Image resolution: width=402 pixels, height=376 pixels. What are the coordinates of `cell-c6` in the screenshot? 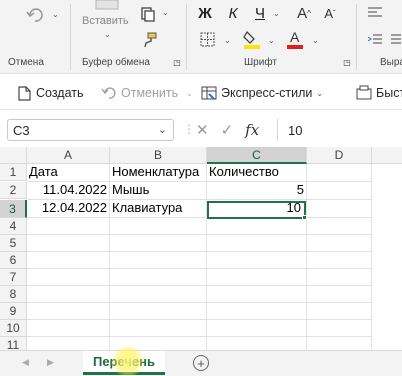 It's located at (257, 260).